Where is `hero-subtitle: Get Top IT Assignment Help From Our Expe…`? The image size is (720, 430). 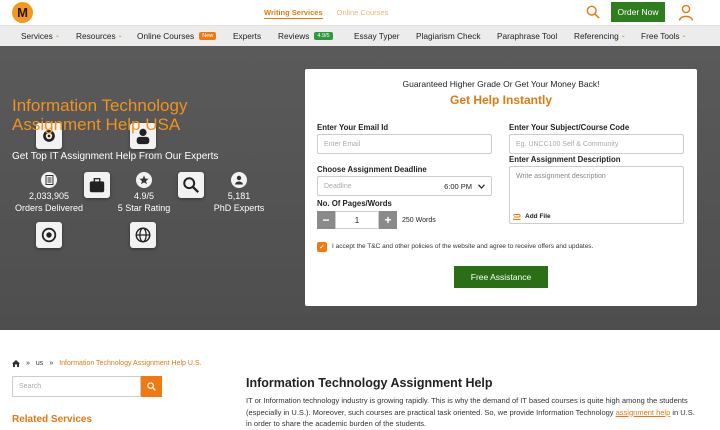
hero-subtitle: Get Top IT Assignment Help From Our Expe… is located at coordinates (115, 156).